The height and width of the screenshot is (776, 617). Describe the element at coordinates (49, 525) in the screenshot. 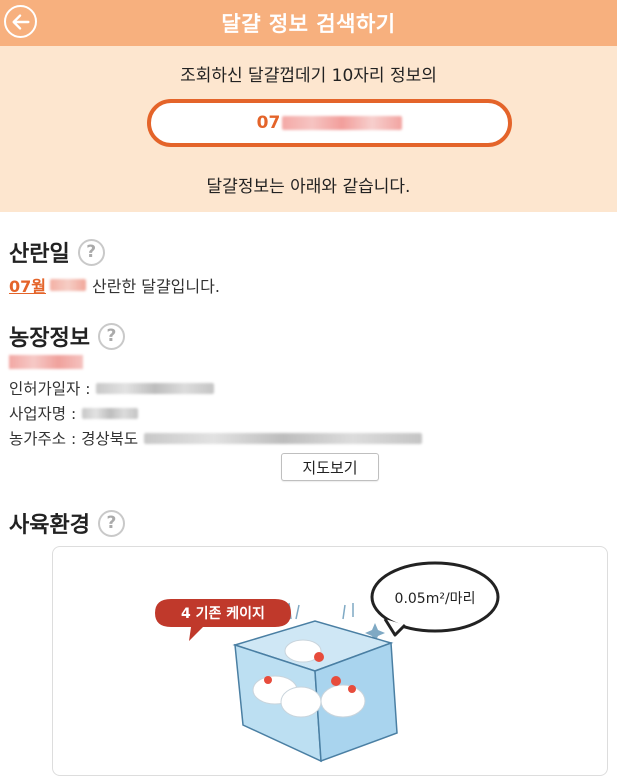

I see `environment-title: 사육환경` at that location.